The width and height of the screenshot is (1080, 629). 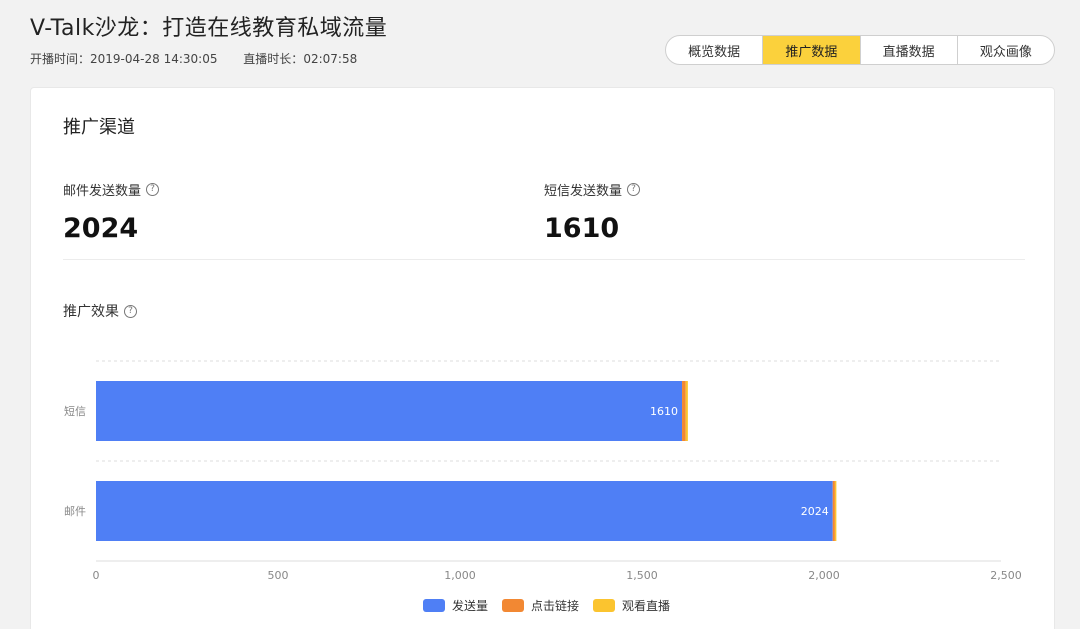 What do you see at coordinates (209, 28) in the screenshot?
I see `page-title: V-Talk沙龙：打造在线教育私域流量` at bounding box center [209, 28].